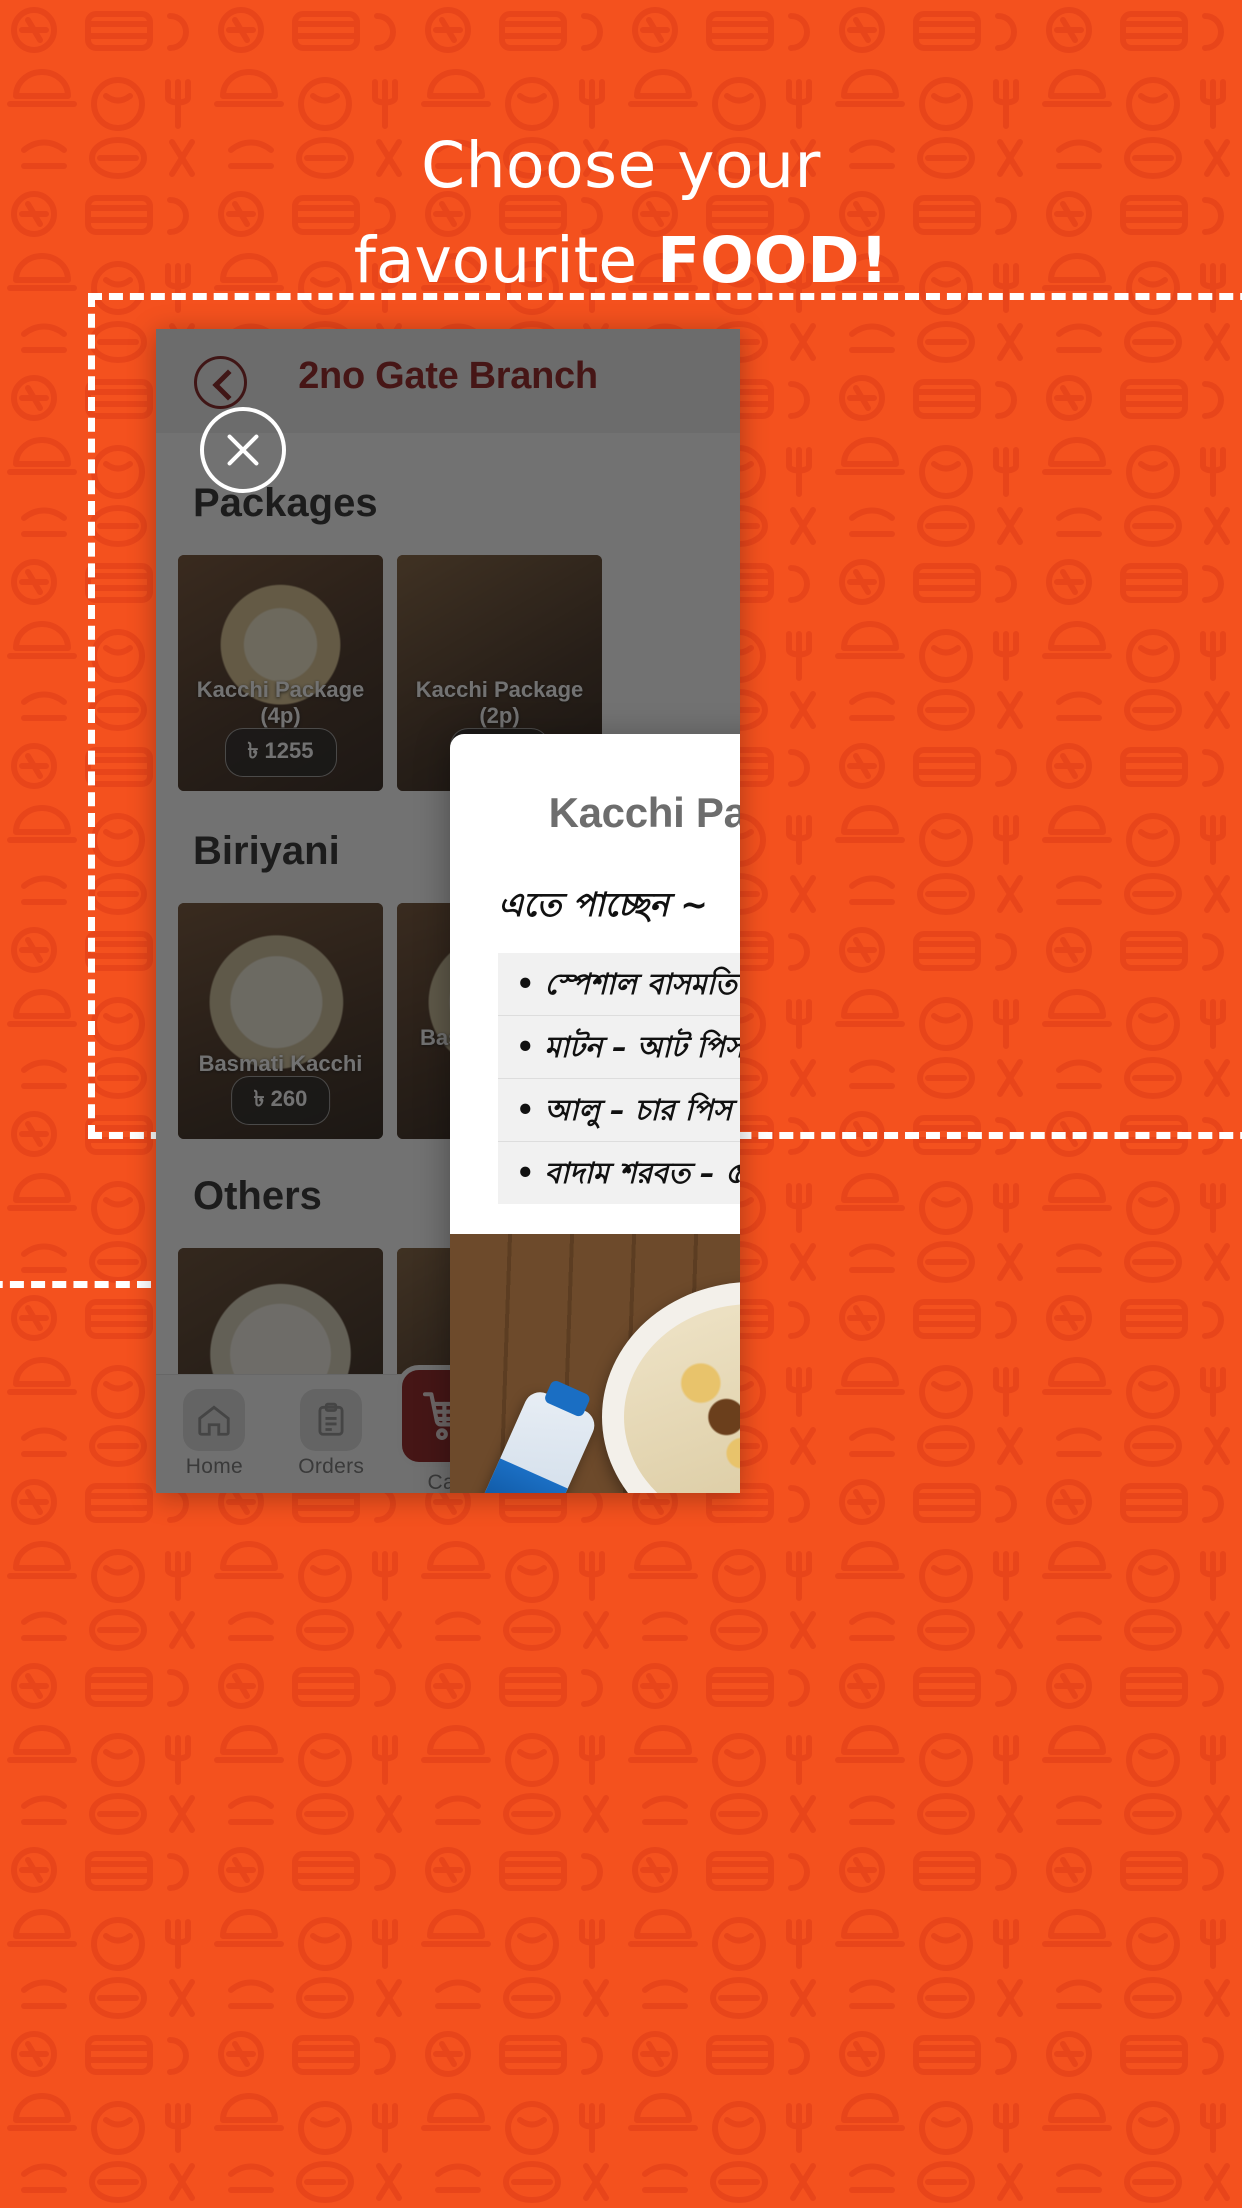 The image size is (1242, 2208). Describe the element at coordinates (642, 1173) in the screenshot. I see `list-item-label: বাদাম শরবত – ৫০০ মিলি` at that location.